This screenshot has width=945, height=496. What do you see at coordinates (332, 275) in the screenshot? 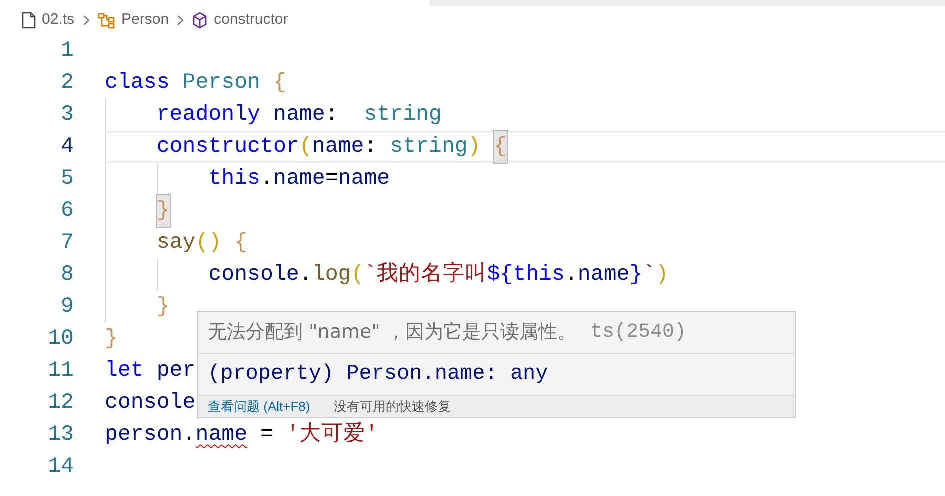
I see `code-token: log` at bounding box center [332, 275].